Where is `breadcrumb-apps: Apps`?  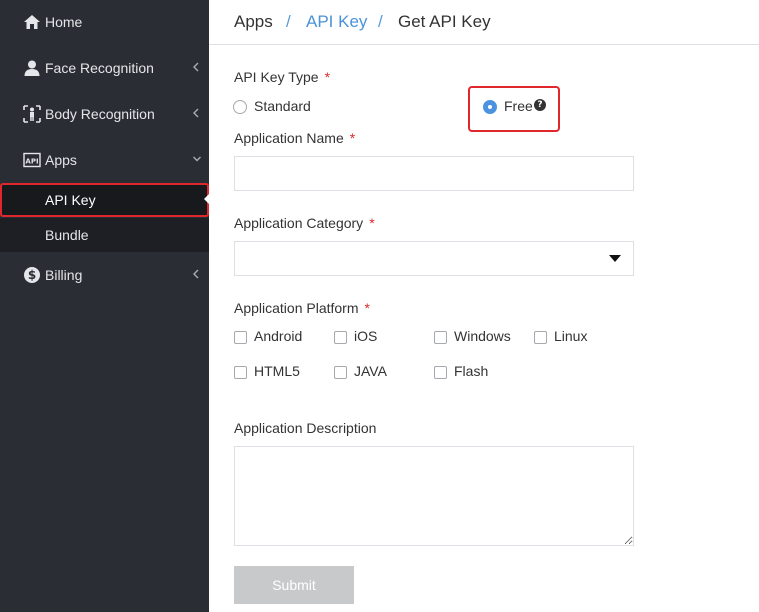
breadcrumb-apps: Apps is located at coordinates (253, 22).